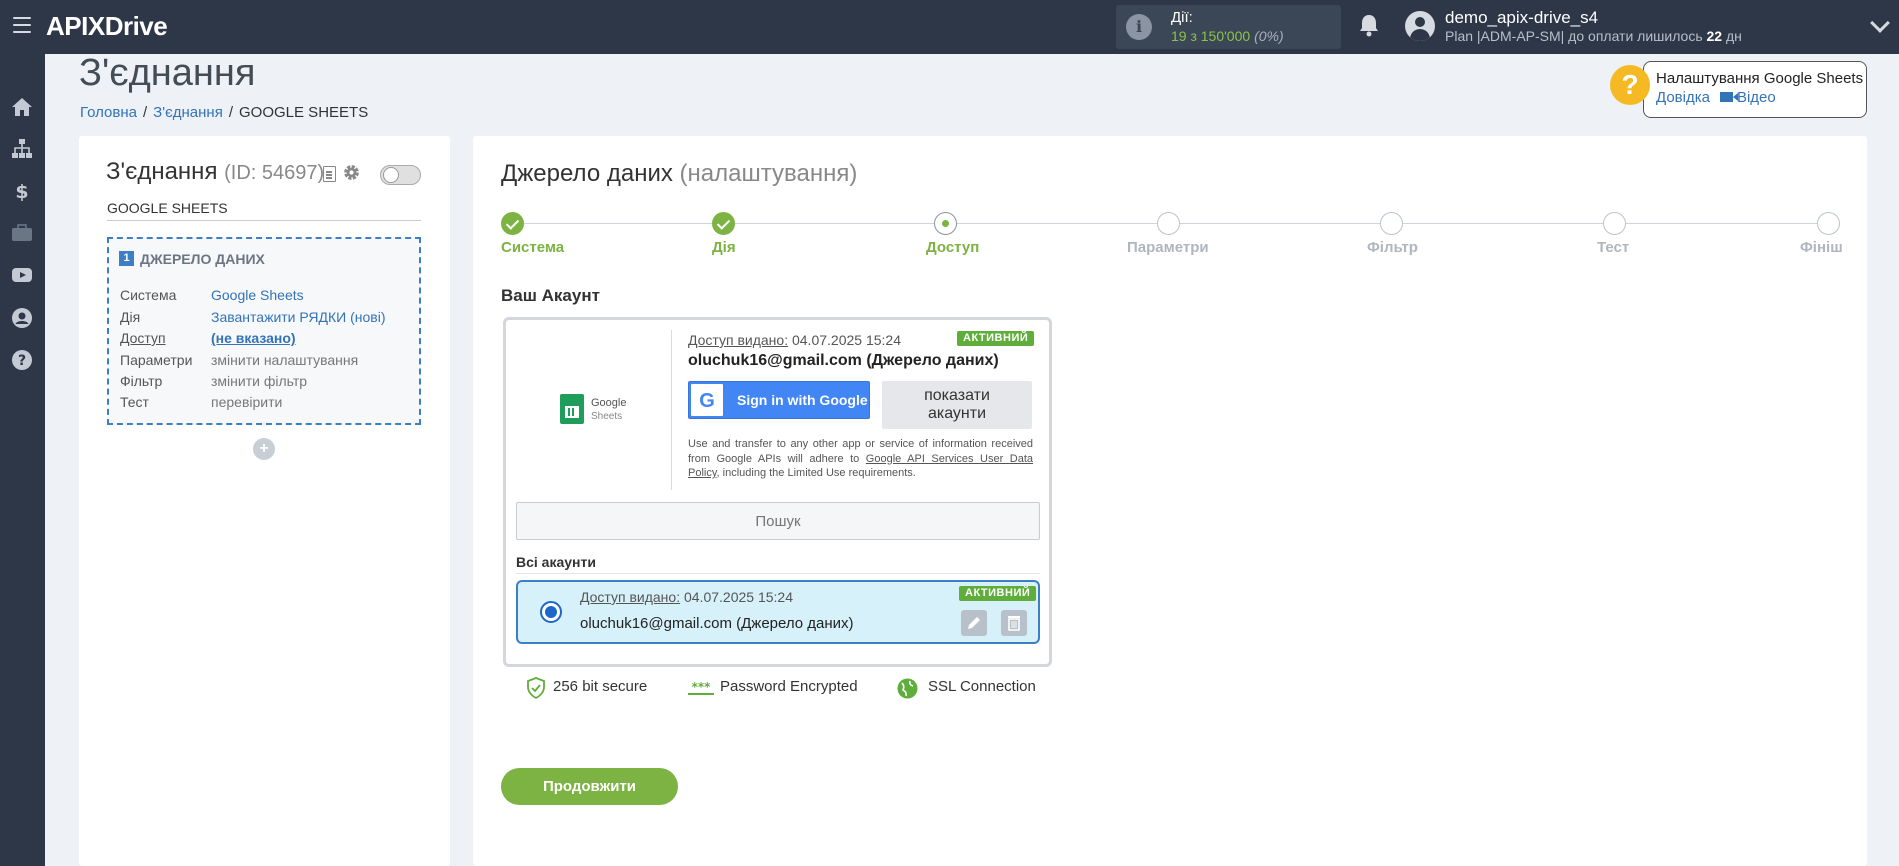 The image size is (1899, 866). What do you see at coordinates (1880, 23) in the screenshot?
I see `chevron-down-icon` at bounding box center [1880, 23].